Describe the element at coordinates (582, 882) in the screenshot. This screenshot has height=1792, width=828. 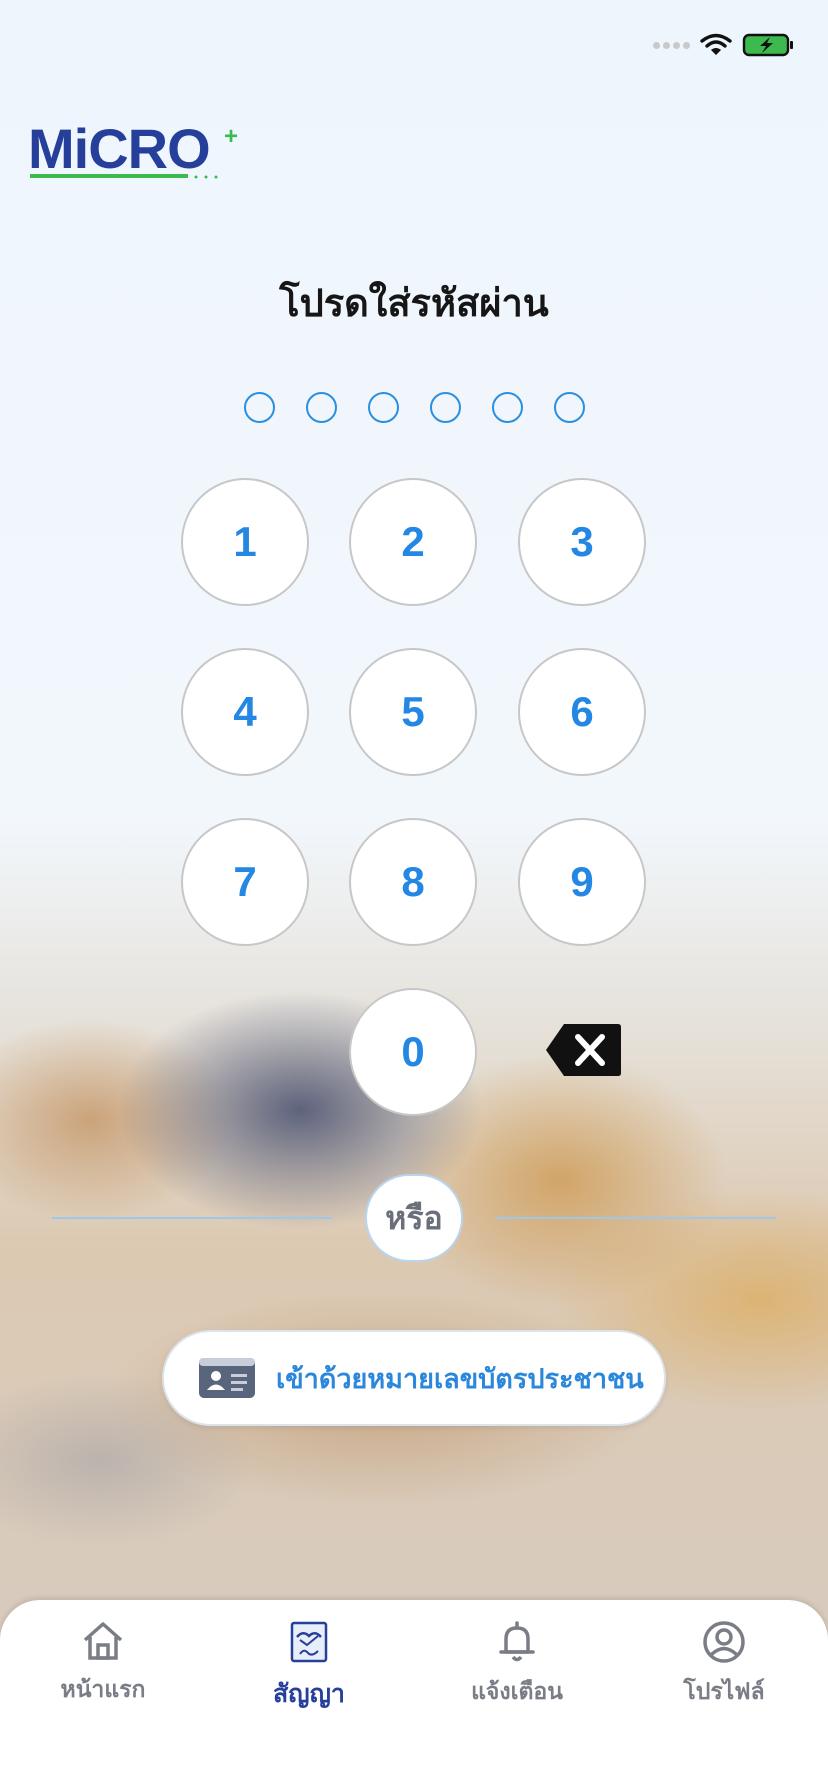
I see `key-9: 9` at that location.